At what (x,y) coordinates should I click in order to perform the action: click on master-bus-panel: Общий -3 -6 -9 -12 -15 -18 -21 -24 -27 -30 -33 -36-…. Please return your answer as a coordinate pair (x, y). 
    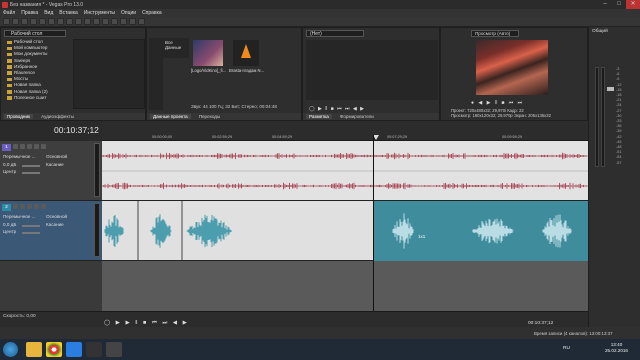
    Looking at the image, I should click on (614, 177).